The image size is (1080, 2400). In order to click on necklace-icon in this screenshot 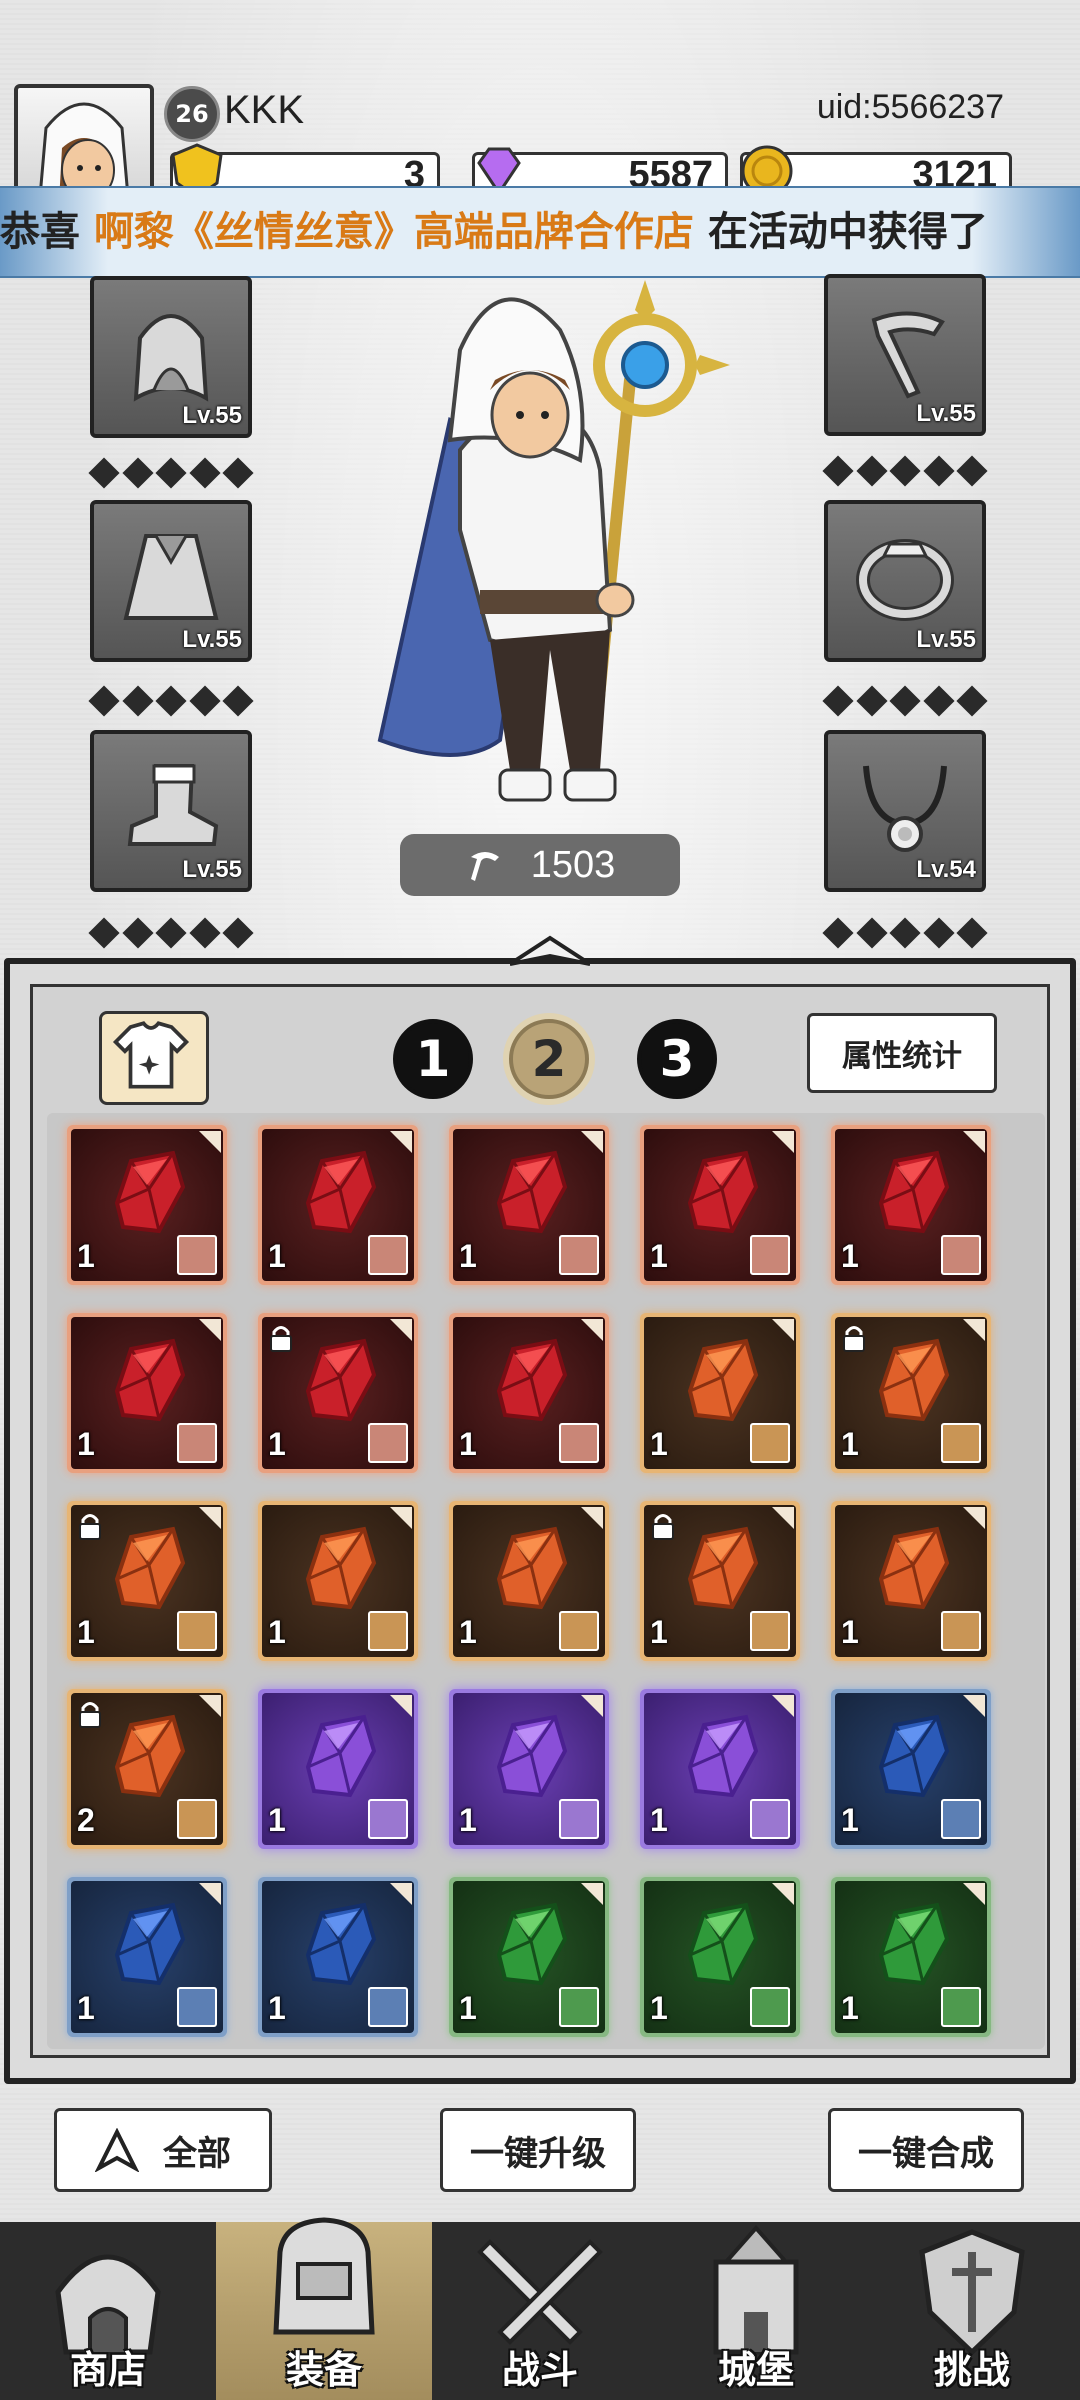, I will do `click(905, 808)`.